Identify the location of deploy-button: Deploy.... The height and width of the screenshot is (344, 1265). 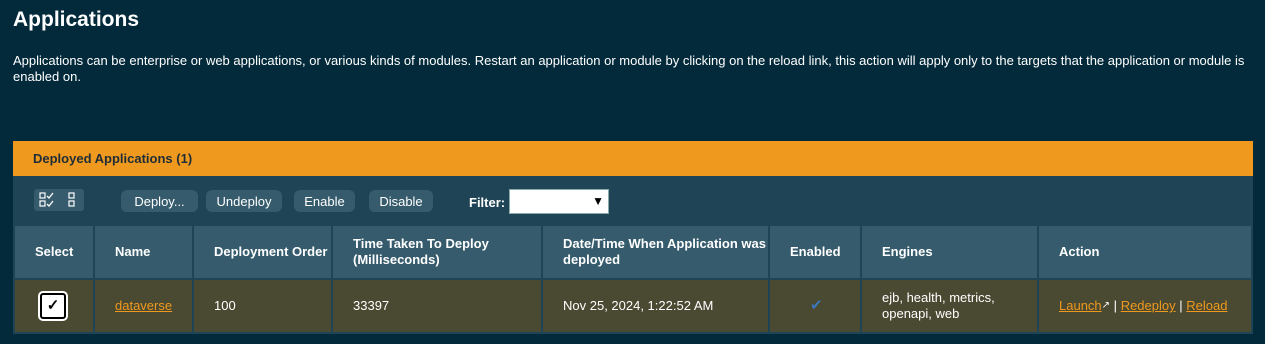
(159, 201).